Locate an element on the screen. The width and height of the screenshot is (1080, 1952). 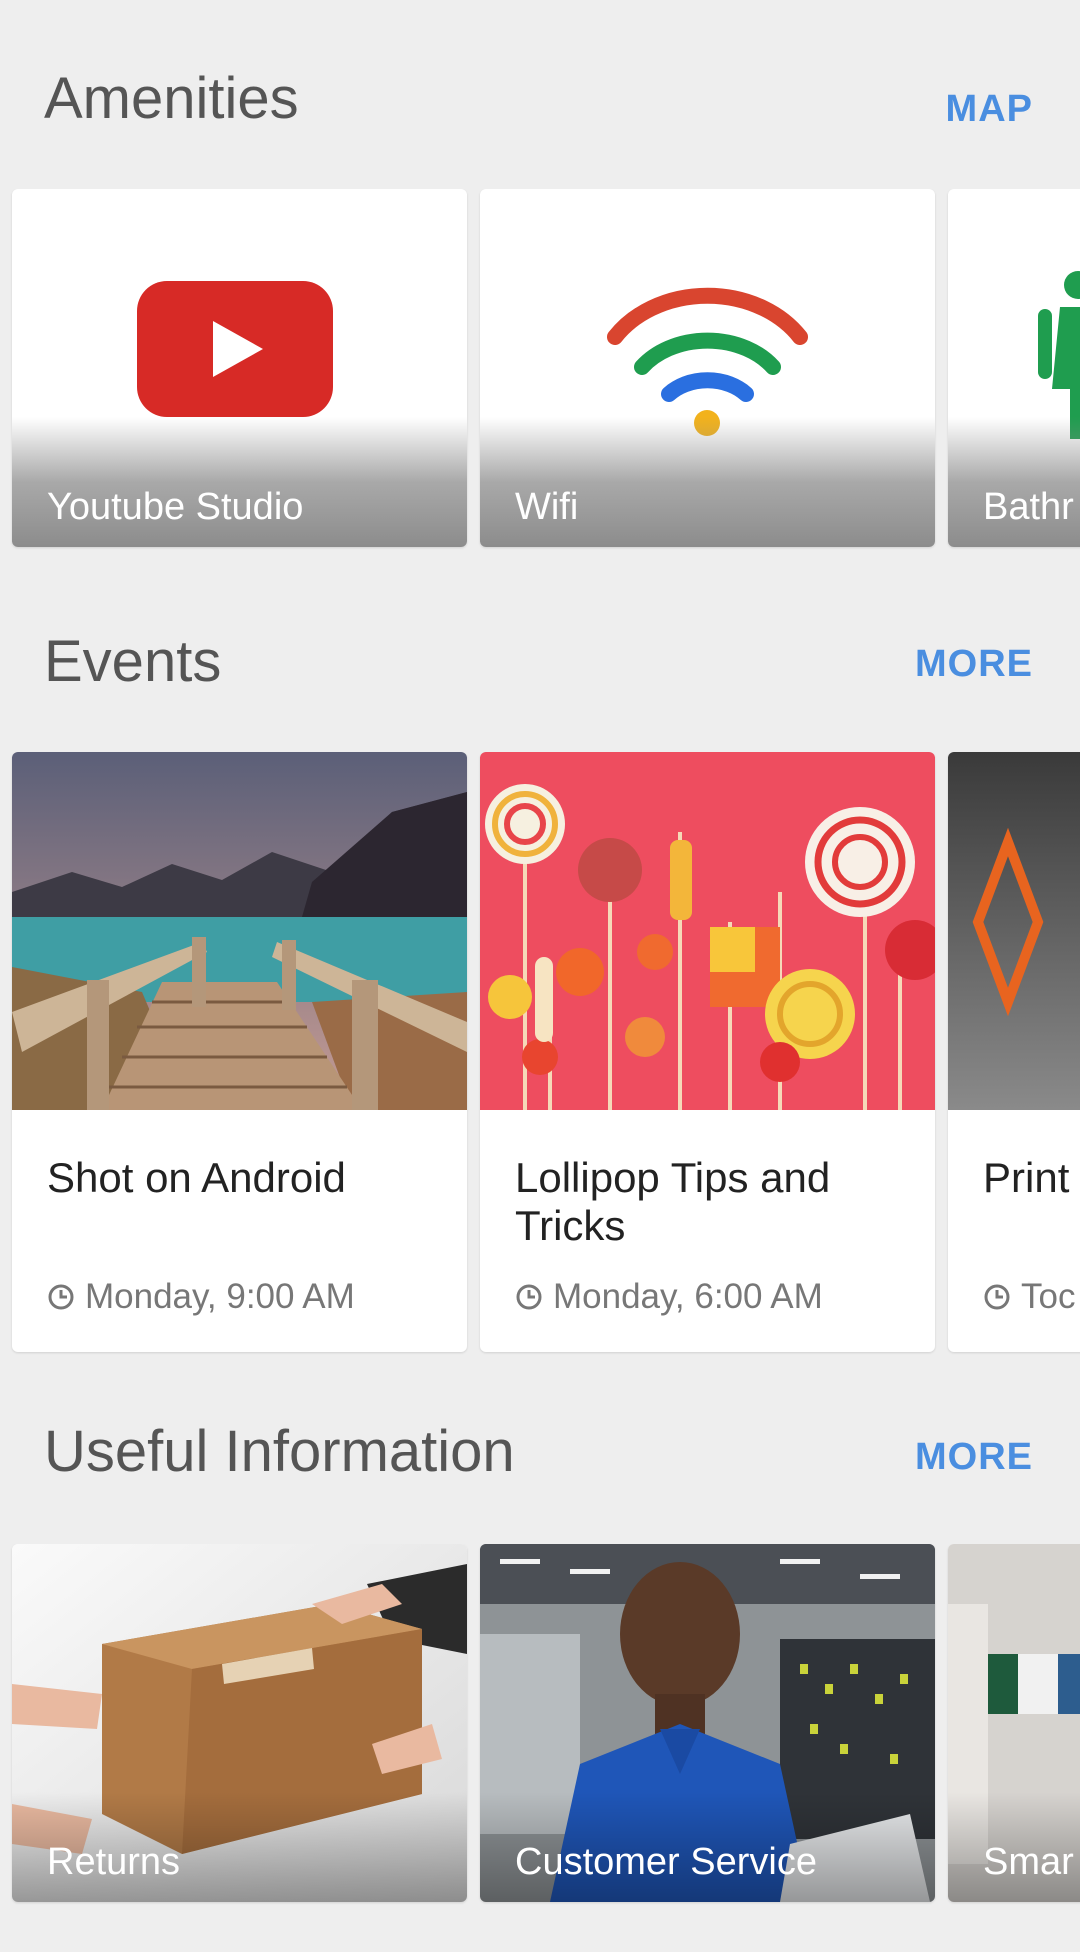
amenities-title: Amenities is located at coordinates (171, 98).